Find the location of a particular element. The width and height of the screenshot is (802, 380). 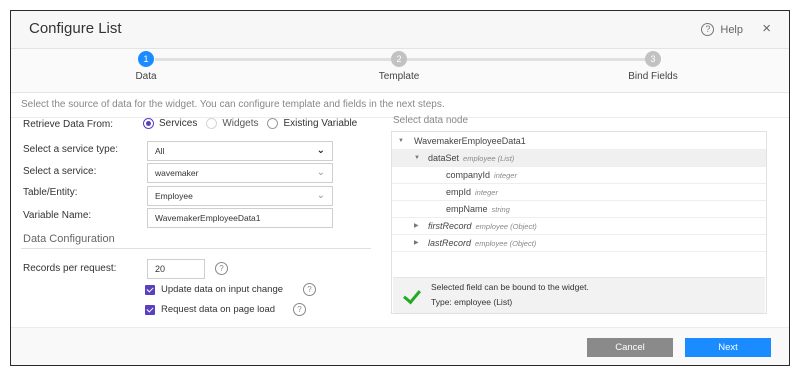

node-name: firstRecord is located at coordinates (450, 226).